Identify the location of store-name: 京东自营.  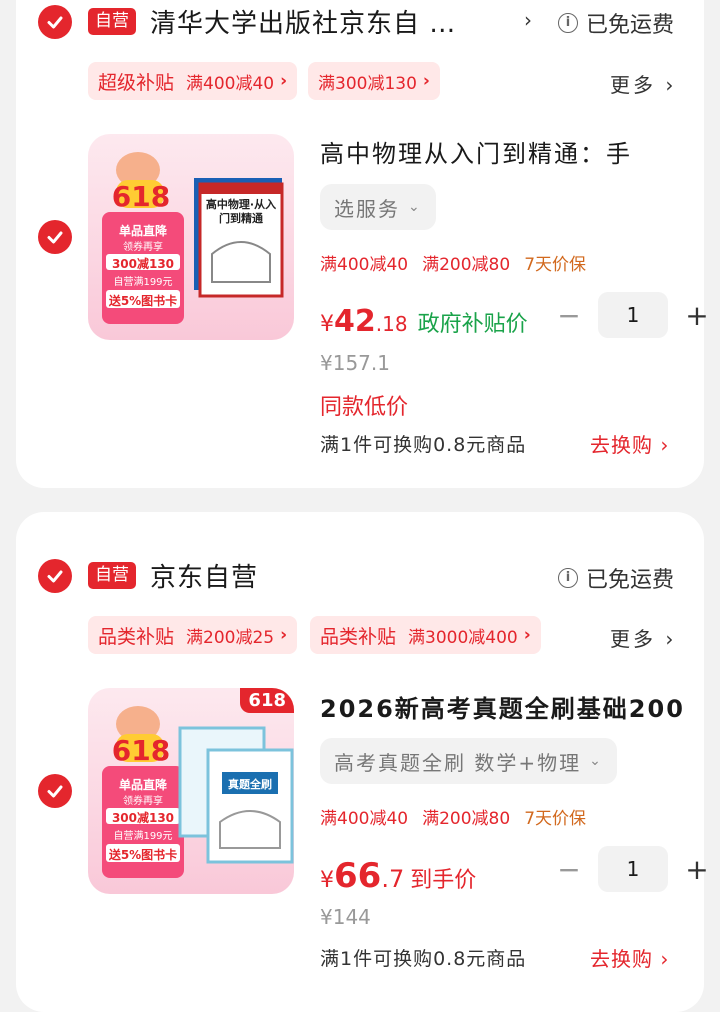
(204, 575).